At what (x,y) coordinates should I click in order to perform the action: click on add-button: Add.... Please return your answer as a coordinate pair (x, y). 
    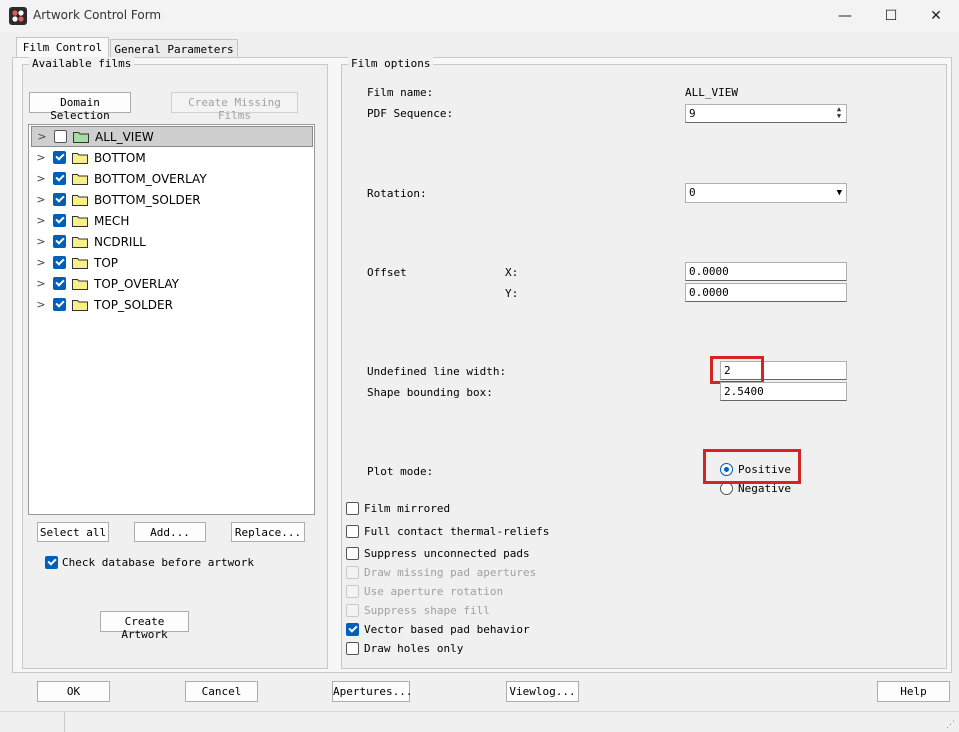
    Looking at the image, I should click on (170, 532).